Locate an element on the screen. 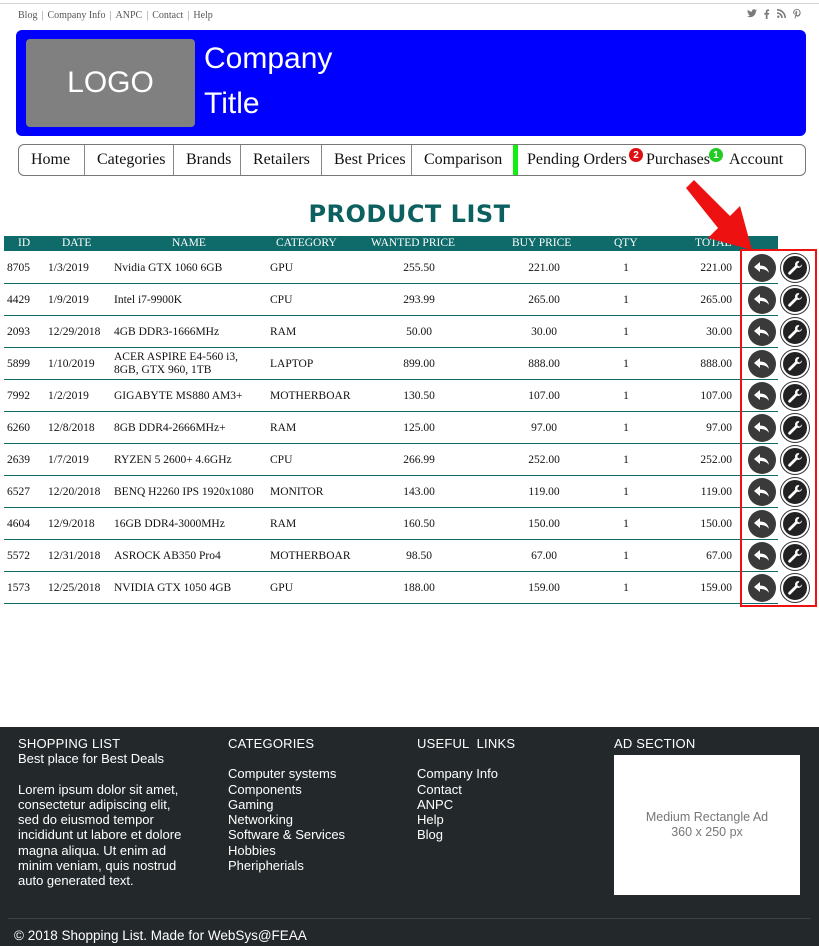 The width and height of the screenshot is (819, 946). cell-total: 888.00 is located at coordinates (716, 364).